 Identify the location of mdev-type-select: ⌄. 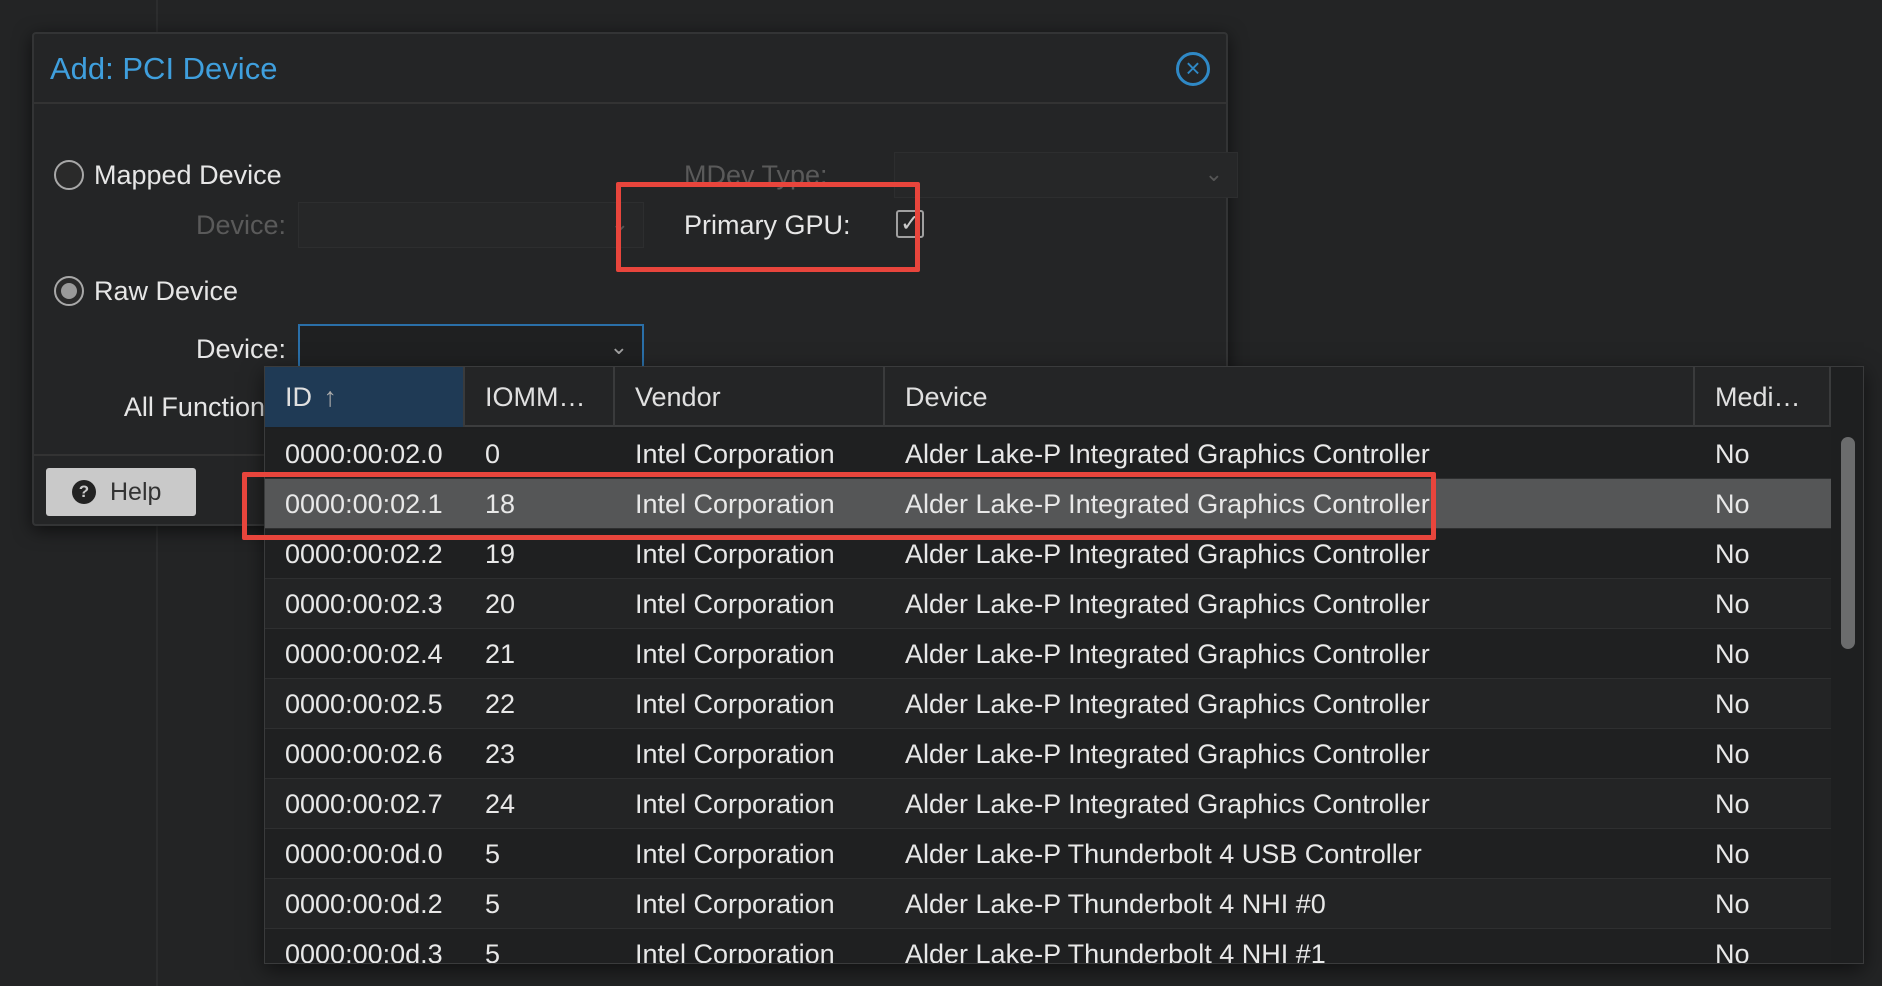
(1066, 175).